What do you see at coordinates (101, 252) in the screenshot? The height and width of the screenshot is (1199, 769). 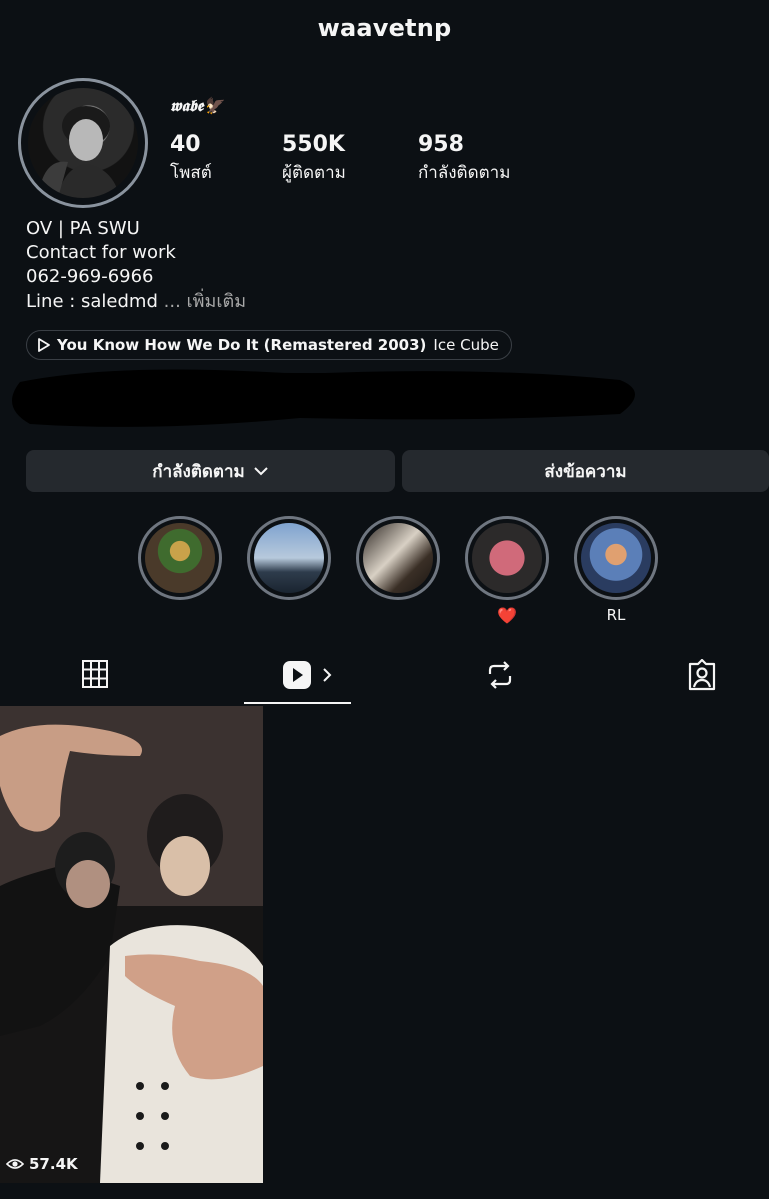 I see `bio-line: Contact for work` at bounding box center [101, 252].